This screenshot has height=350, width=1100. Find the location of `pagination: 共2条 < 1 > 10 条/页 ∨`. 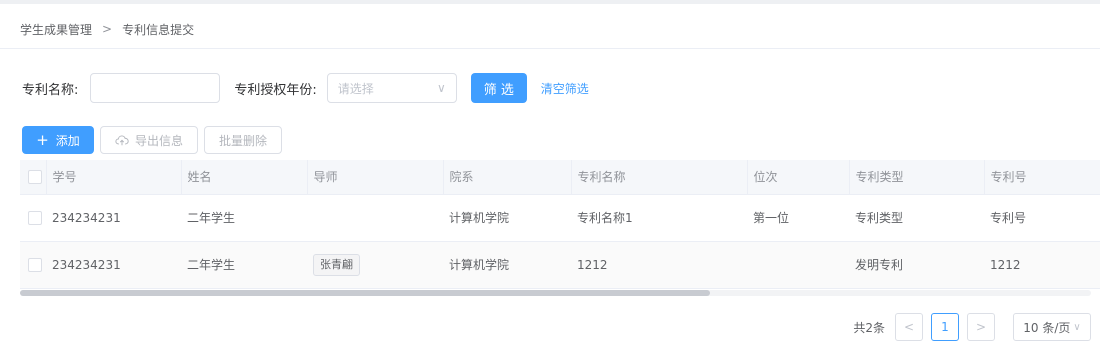

pagination: 共2条 < 1 > 10 条/页 ∨ is located at coordinates (972, 327).